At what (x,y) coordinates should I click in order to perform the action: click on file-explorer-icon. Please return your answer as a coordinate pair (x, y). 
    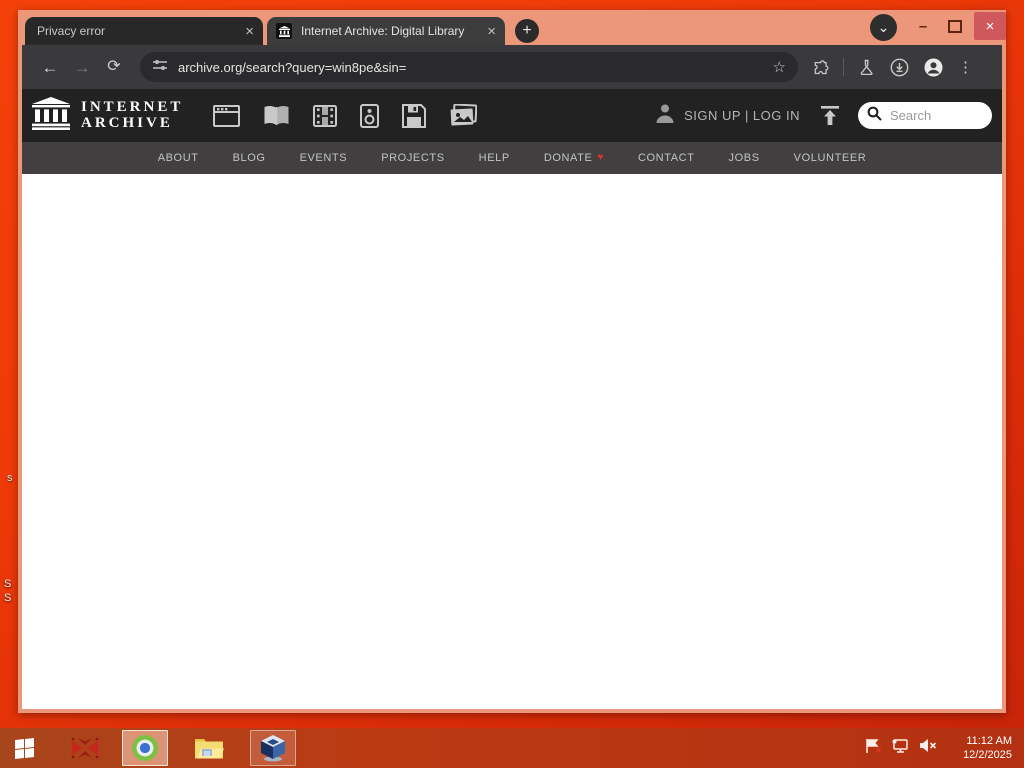
    Looking at the image, I should click on (209, 748).